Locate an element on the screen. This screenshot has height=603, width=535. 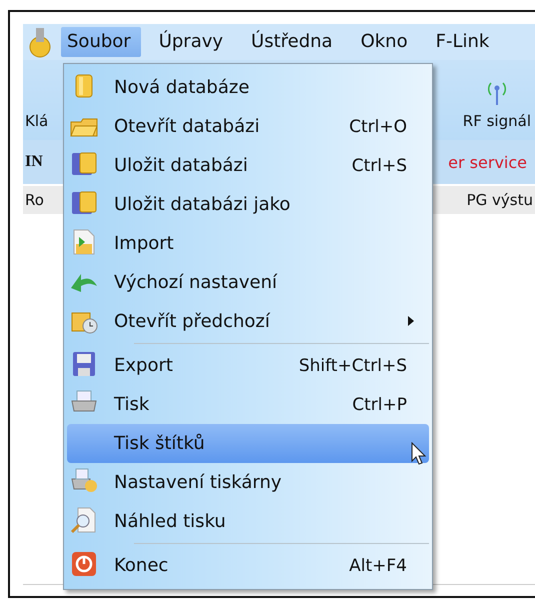
mouse-cursor-icon is located at coordinates (419, 454).